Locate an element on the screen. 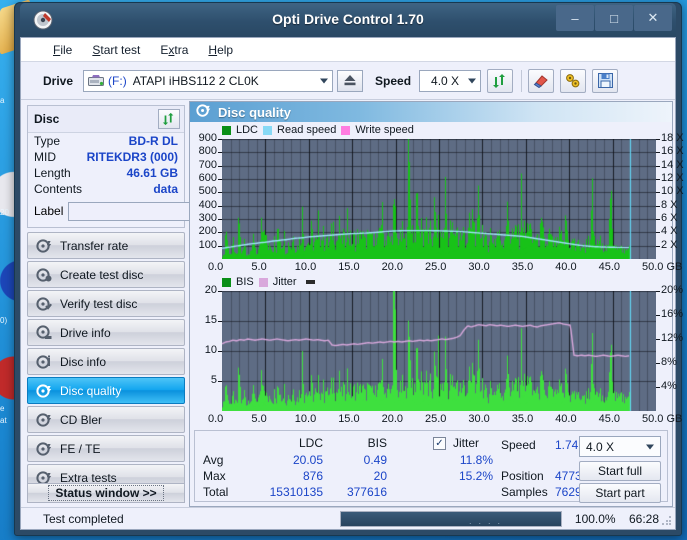  tools-button is located at coordinates (573, 80).